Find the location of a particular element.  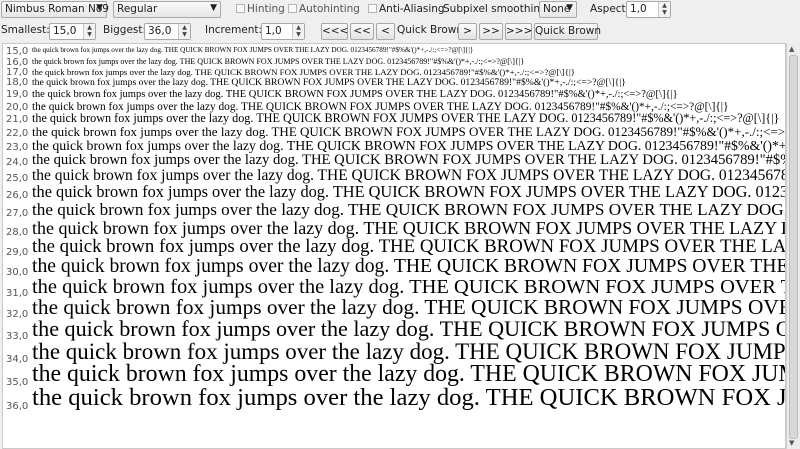

size-label: 35,0 is located at coordinates (17, 382).